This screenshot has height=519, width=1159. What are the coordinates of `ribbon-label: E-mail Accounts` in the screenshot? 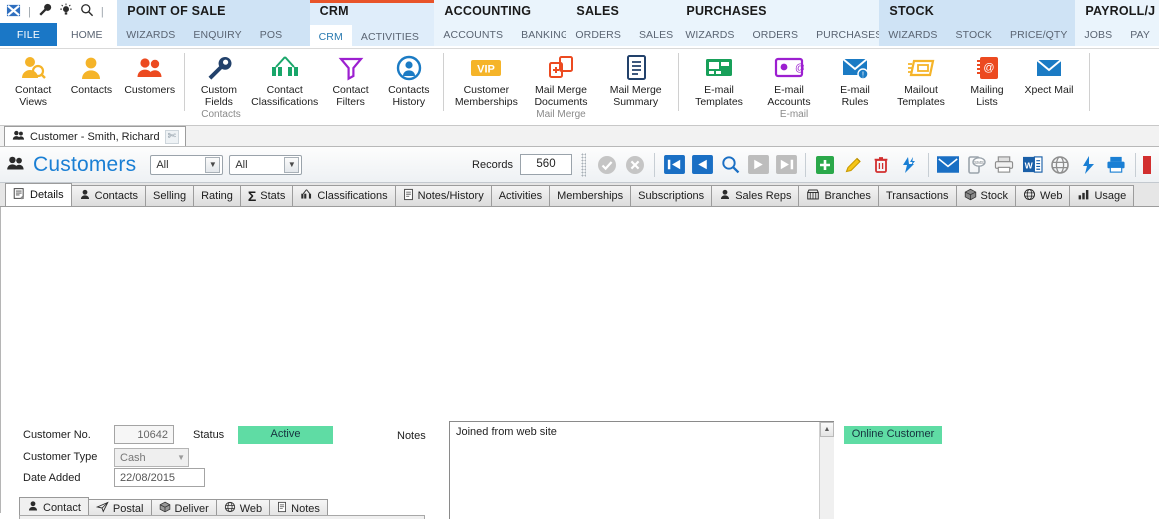 It's located at (789, 96).